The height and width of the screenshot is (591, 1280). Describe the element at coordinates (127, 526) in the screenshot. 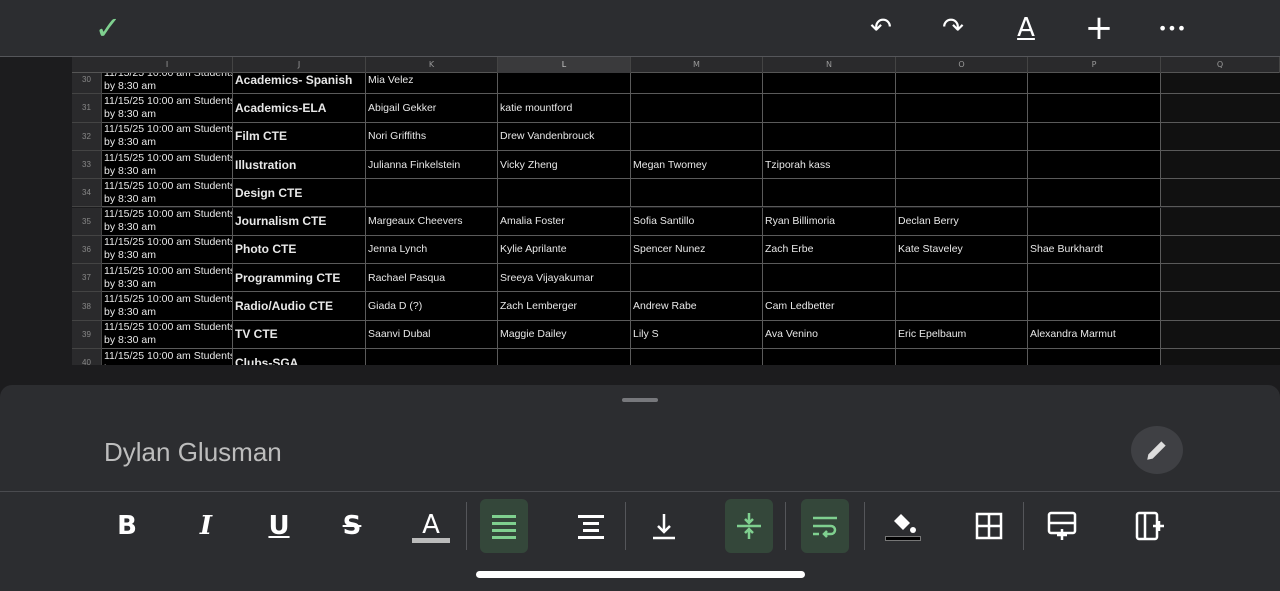

I see `bold-button: B` at that location.